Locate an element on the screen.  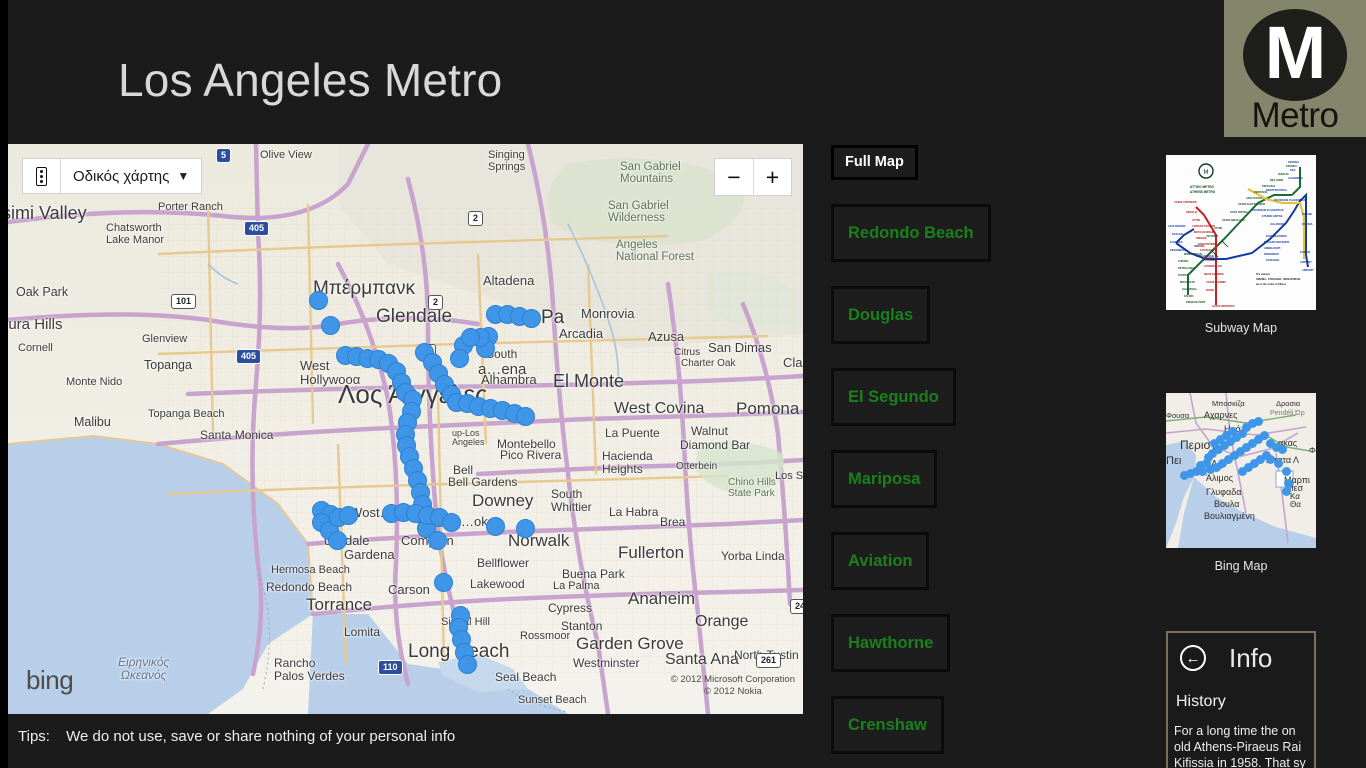
subway-station-label: MEGARO MOUSIKIS is located at coordinates (1277, 242).